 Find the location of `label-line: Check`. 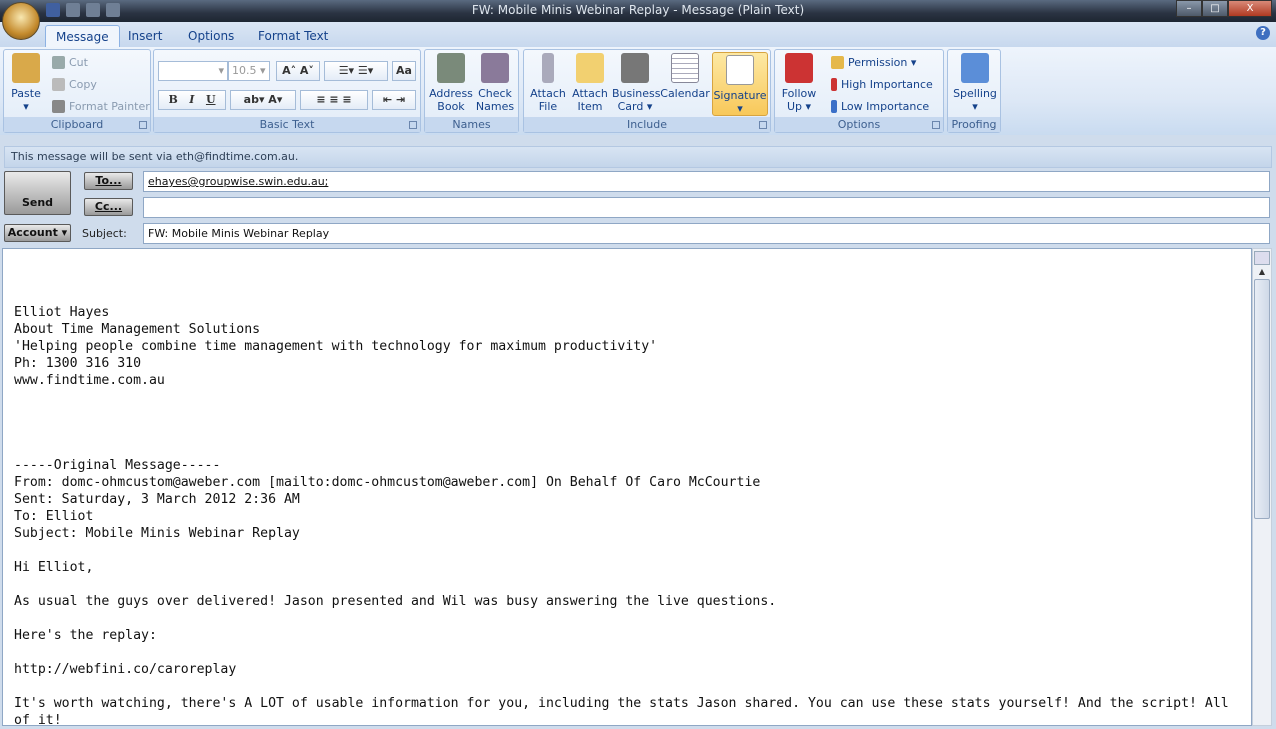

label-line: Check is located at coordinates (495, 93).